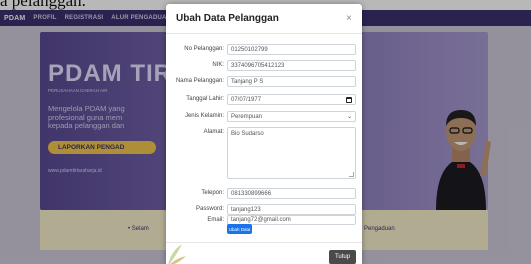 The width and height of the screenshot is (531, 264). Describe the element at coordinates (342, 257) in the screenshot. I see `close-button: Tutup` at that location.